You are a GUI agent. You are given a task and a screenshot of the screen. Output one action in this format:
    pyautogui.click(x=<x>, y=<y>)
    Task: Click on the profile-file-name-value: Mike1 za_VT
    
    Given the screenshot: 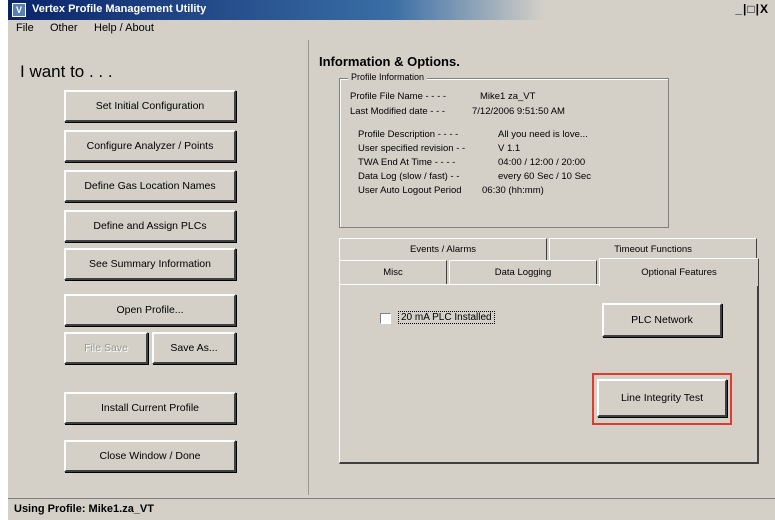 What is the action you would take?
    pyautogui.click(x=508, y=96)
    